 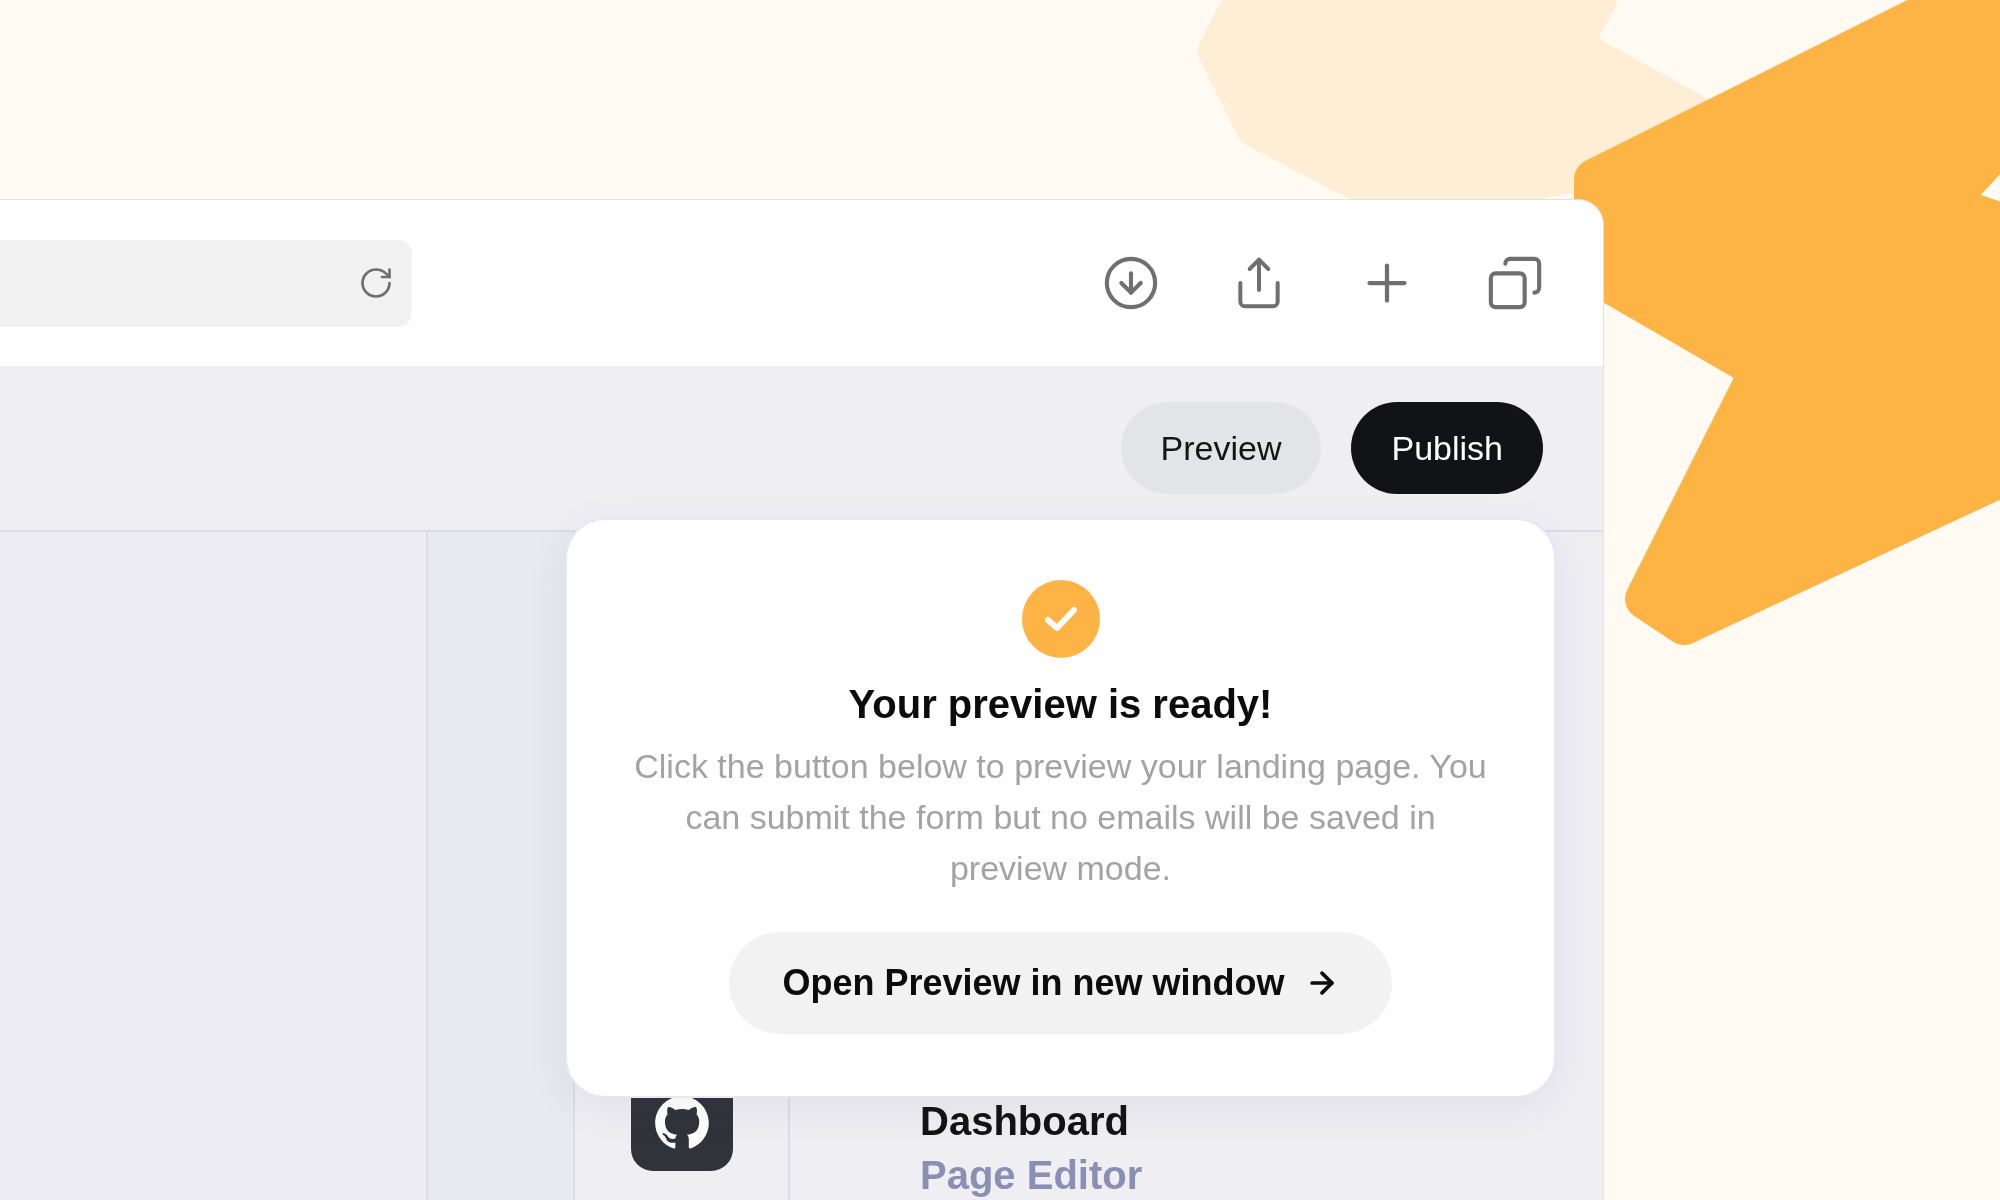 What do you see at coordinates (1447, 448) in the screenshot?
I see `publish-button: Publish` at bounding box center [1447, 448].